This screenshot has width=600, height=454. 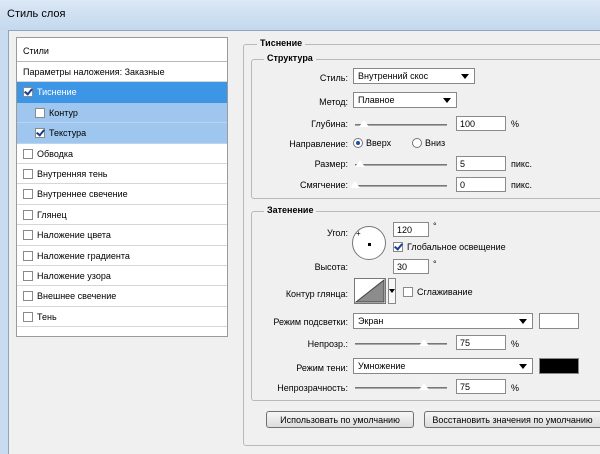 I want to click on contour-dropdown-button, so click(x=392, y=291).